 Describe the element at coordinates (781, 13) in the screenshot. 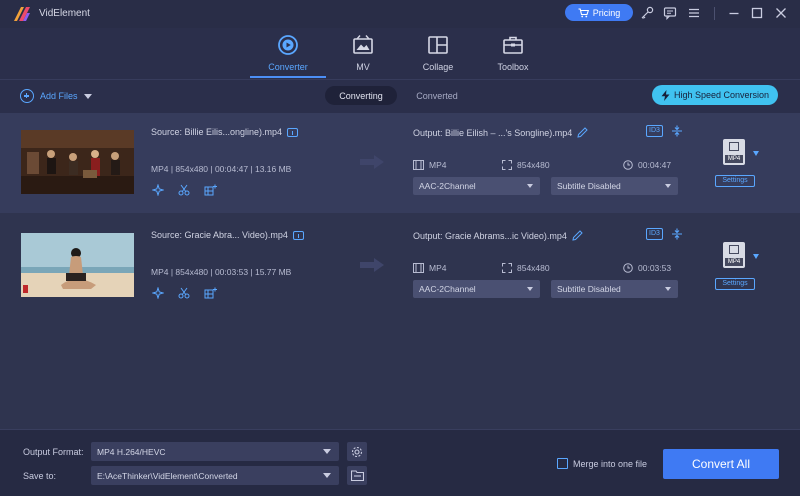

I see `close-icon` at that location.